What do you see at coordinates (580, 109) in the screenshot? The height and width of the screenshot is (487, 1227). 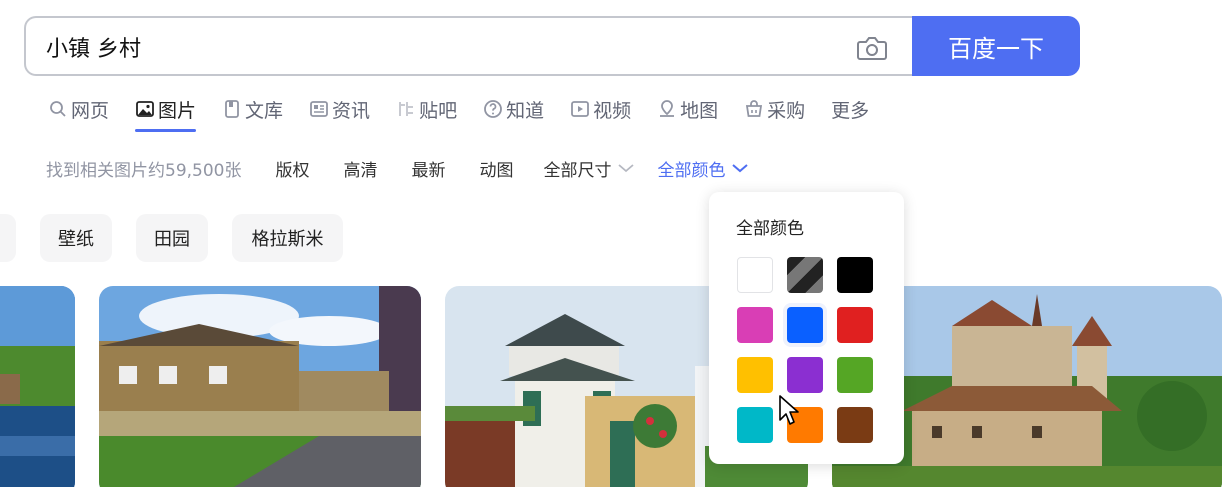 I see `video-icon` at bounding box center [580, 109].